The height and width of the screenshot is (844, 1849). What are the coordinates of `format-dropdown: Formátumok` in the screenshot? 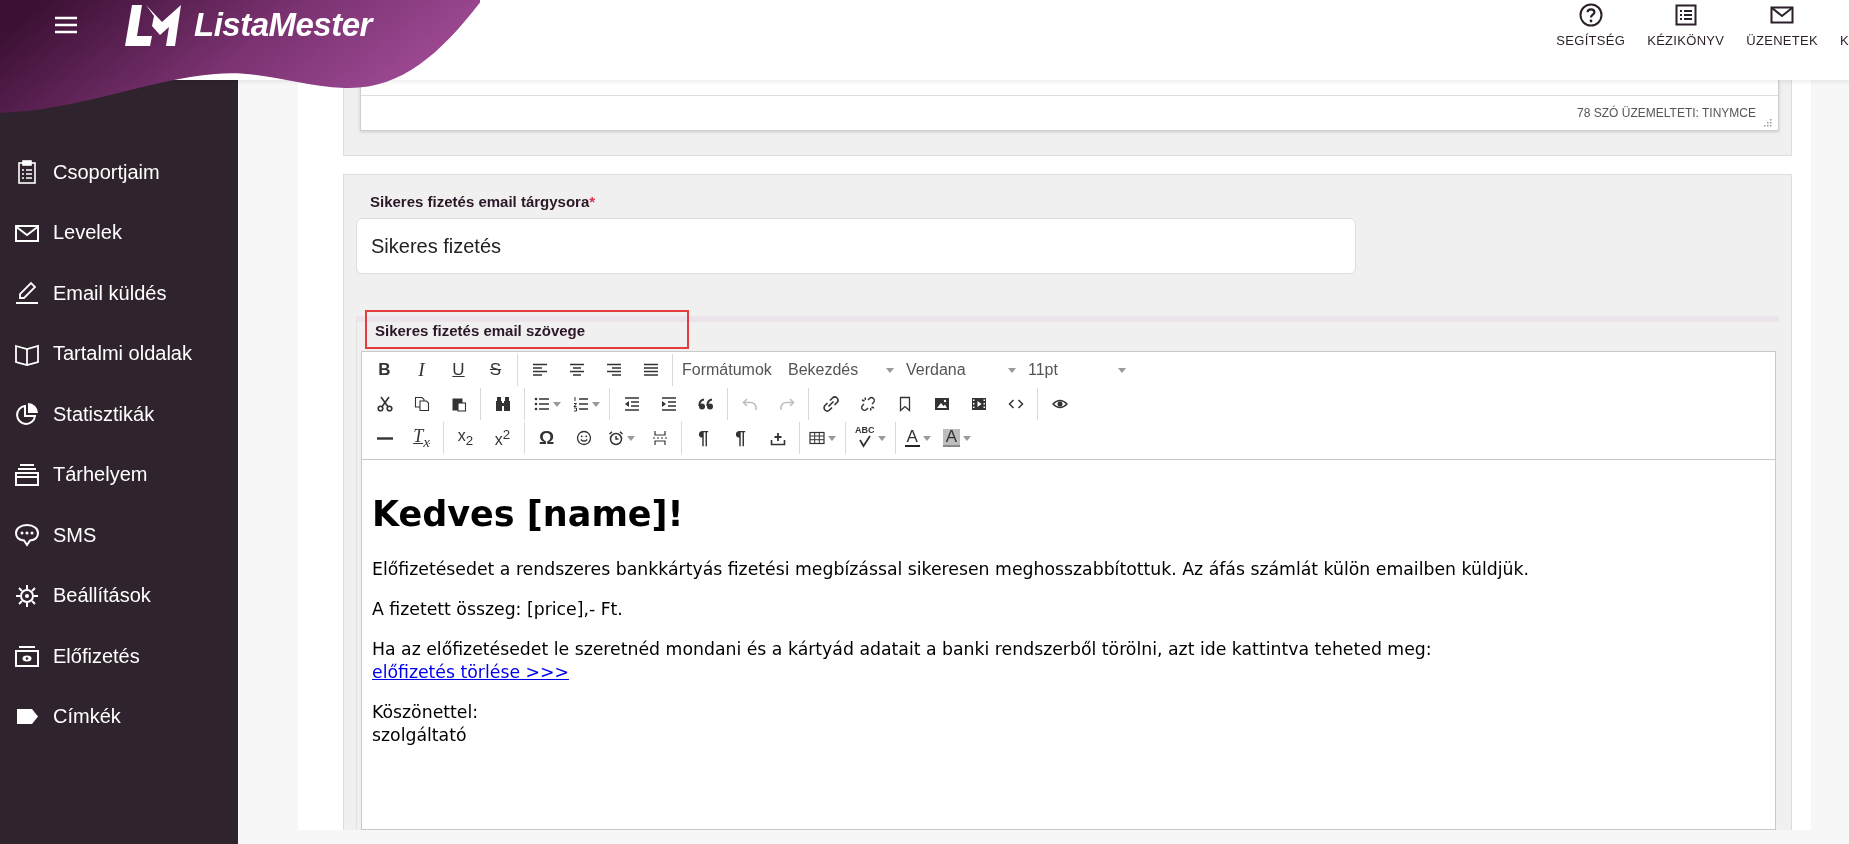 It's located at (729, 370).